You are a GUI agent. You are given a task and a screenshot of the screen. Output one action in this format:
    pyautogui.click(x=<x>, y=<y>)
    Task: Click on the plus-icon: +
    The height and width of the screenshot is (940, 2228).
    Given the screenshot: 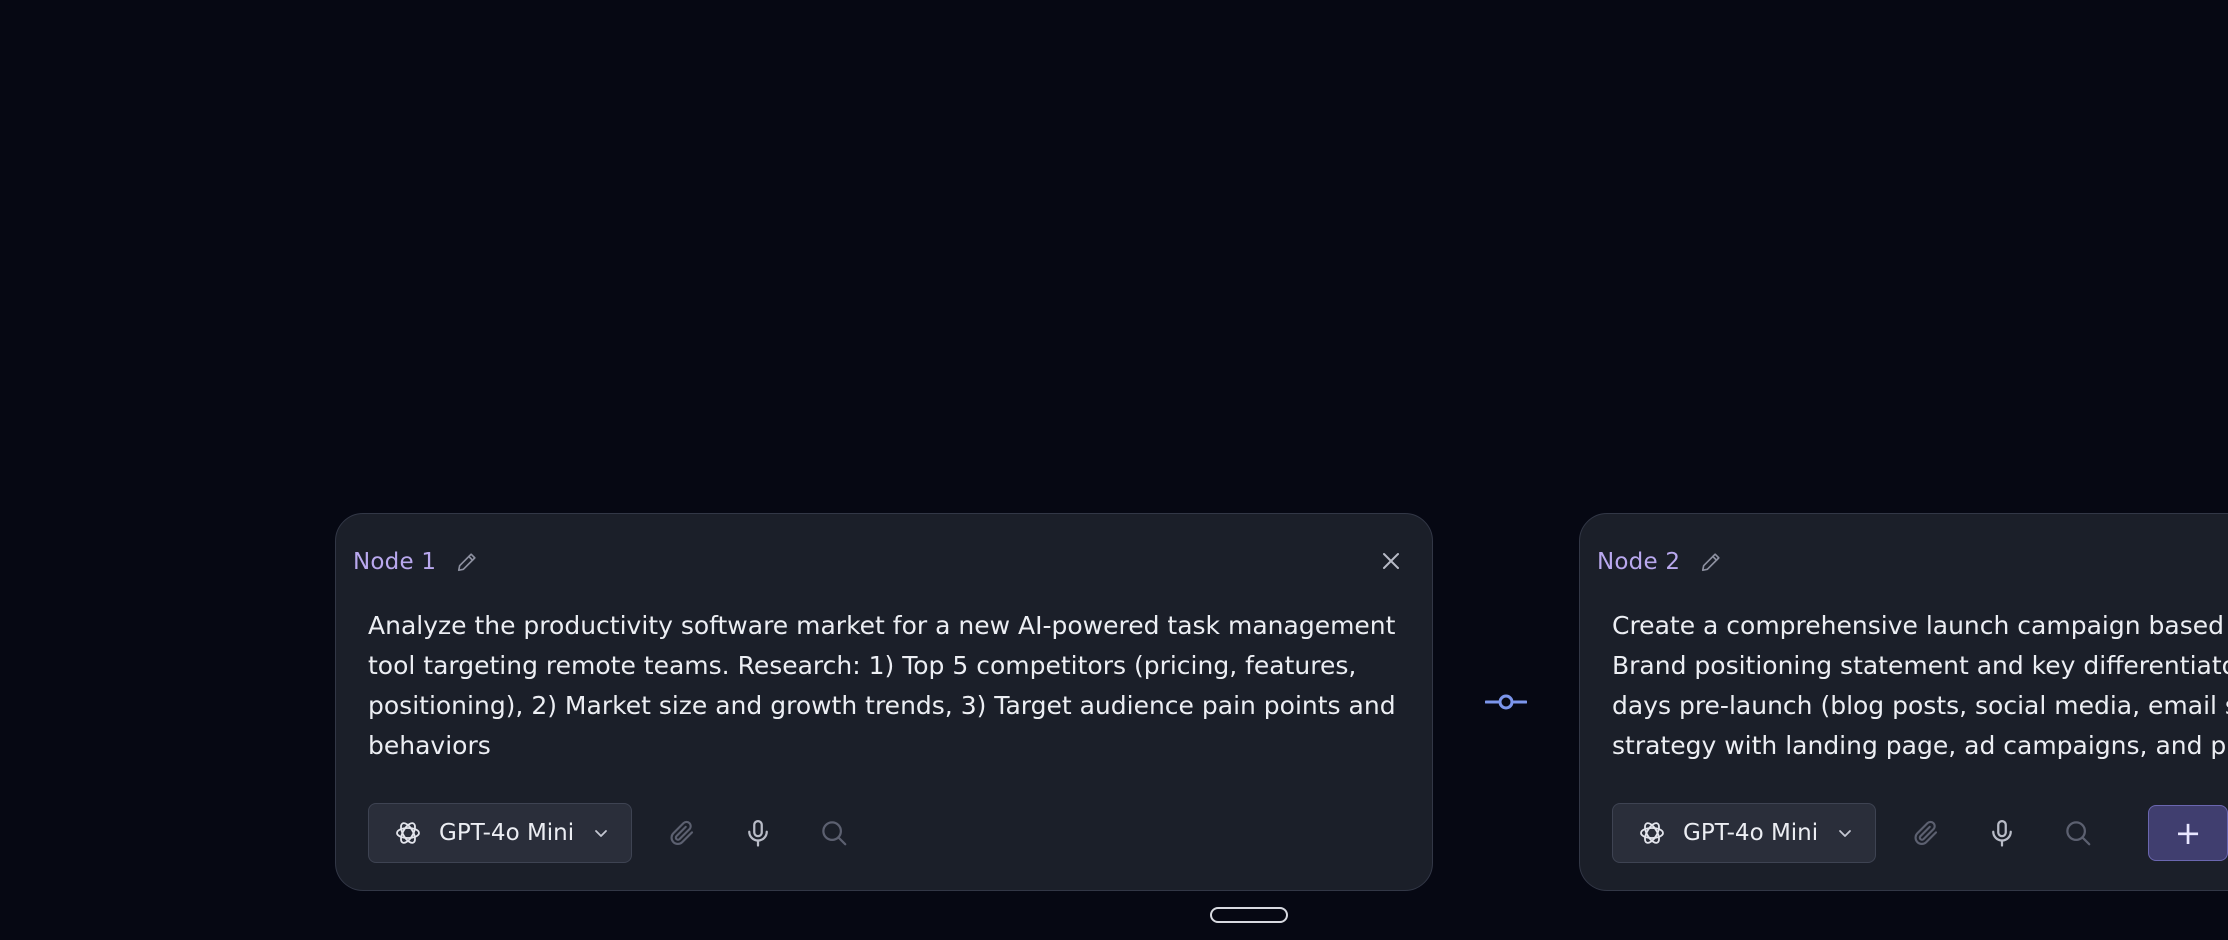 What is the action you would take?
    pyautogui.click(x=2188, y=833)
    